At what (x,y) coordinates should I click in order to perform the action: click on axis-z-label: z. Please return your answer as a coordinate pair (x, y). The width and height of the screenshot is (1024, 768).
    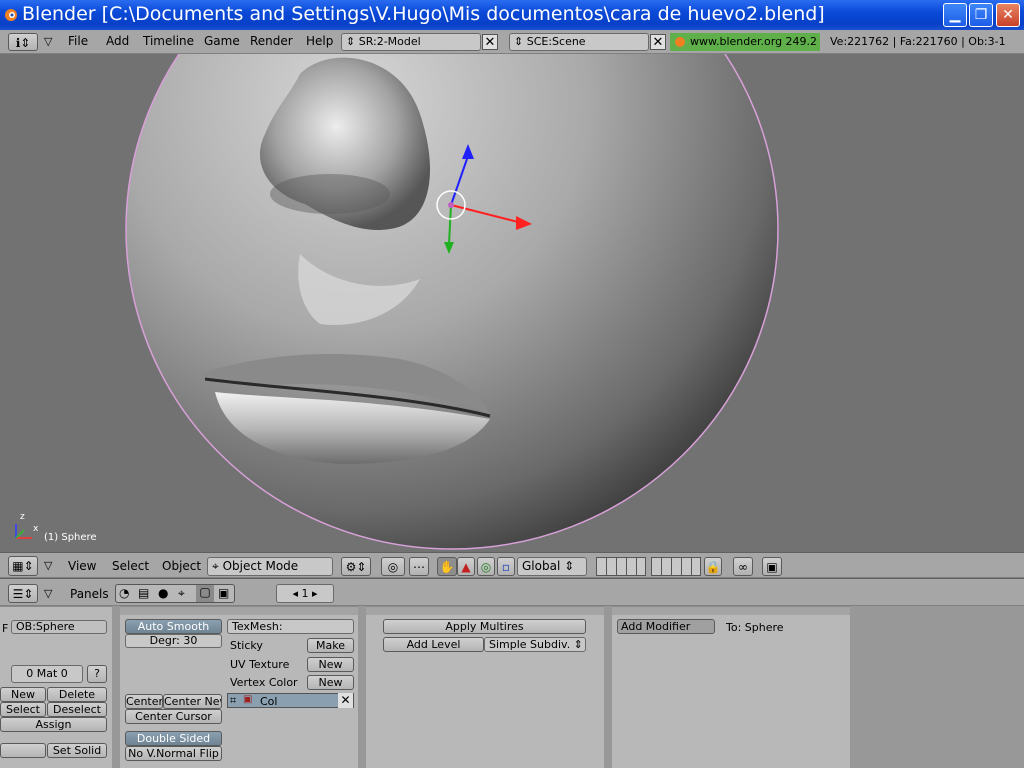
    Looking at the image, I should click on (22, 517).